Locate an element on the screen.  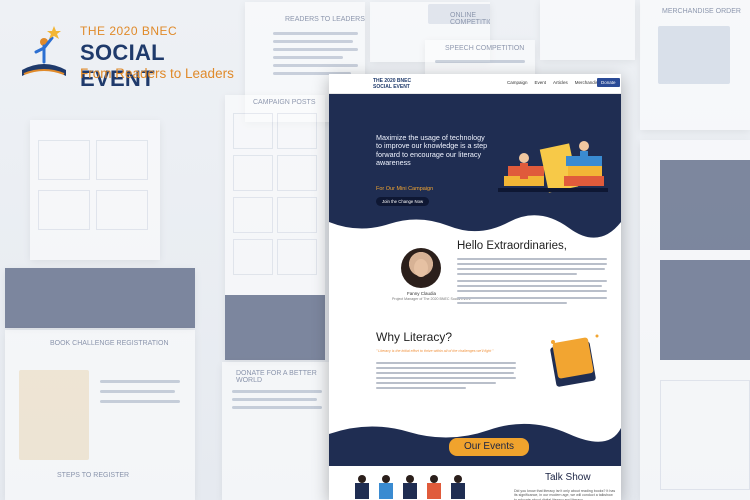
mockup-blank is located at coordinates (587, 30).